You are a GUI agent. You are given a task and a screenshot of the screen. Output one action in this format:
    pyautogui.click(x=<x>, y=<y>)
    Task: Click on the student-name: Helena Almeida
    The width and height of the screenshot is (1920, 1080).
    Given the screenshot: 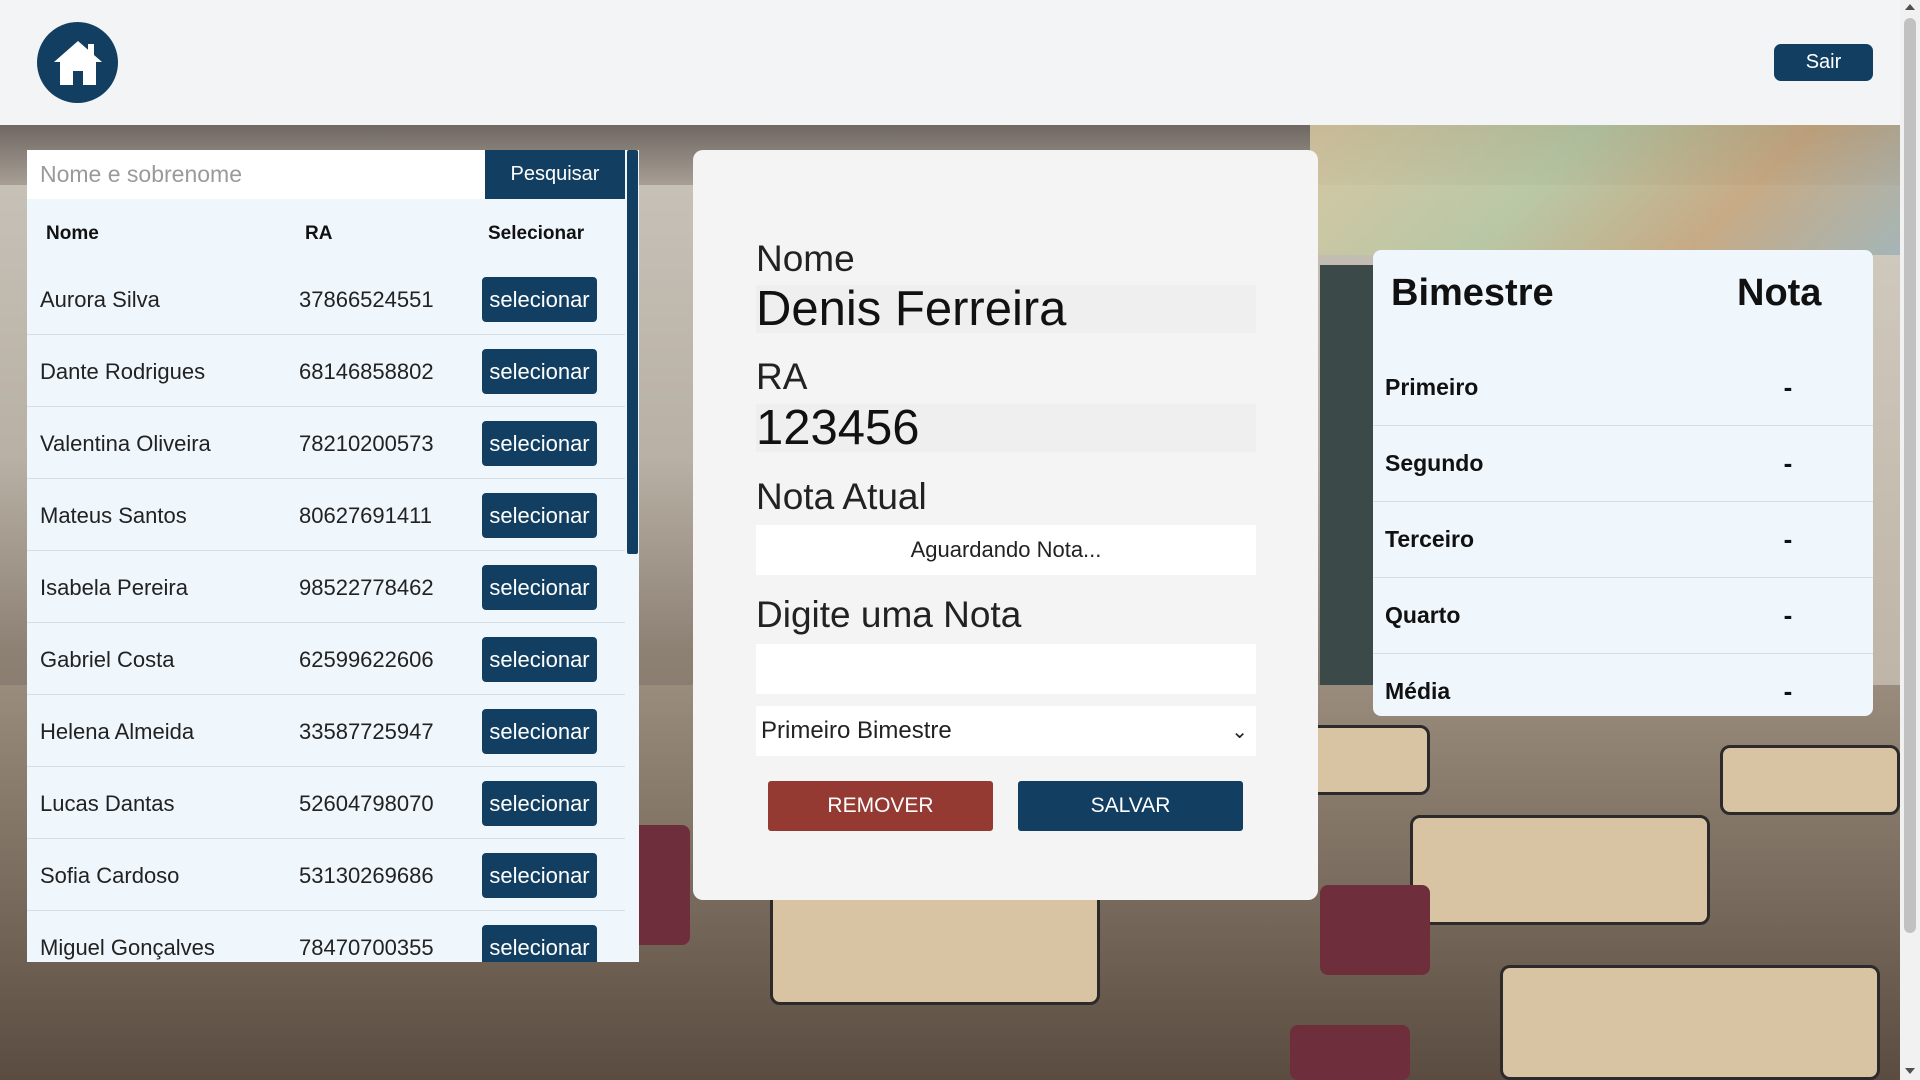 What is the action you would take?
    pyautogui.click(x=117, y=731)
    